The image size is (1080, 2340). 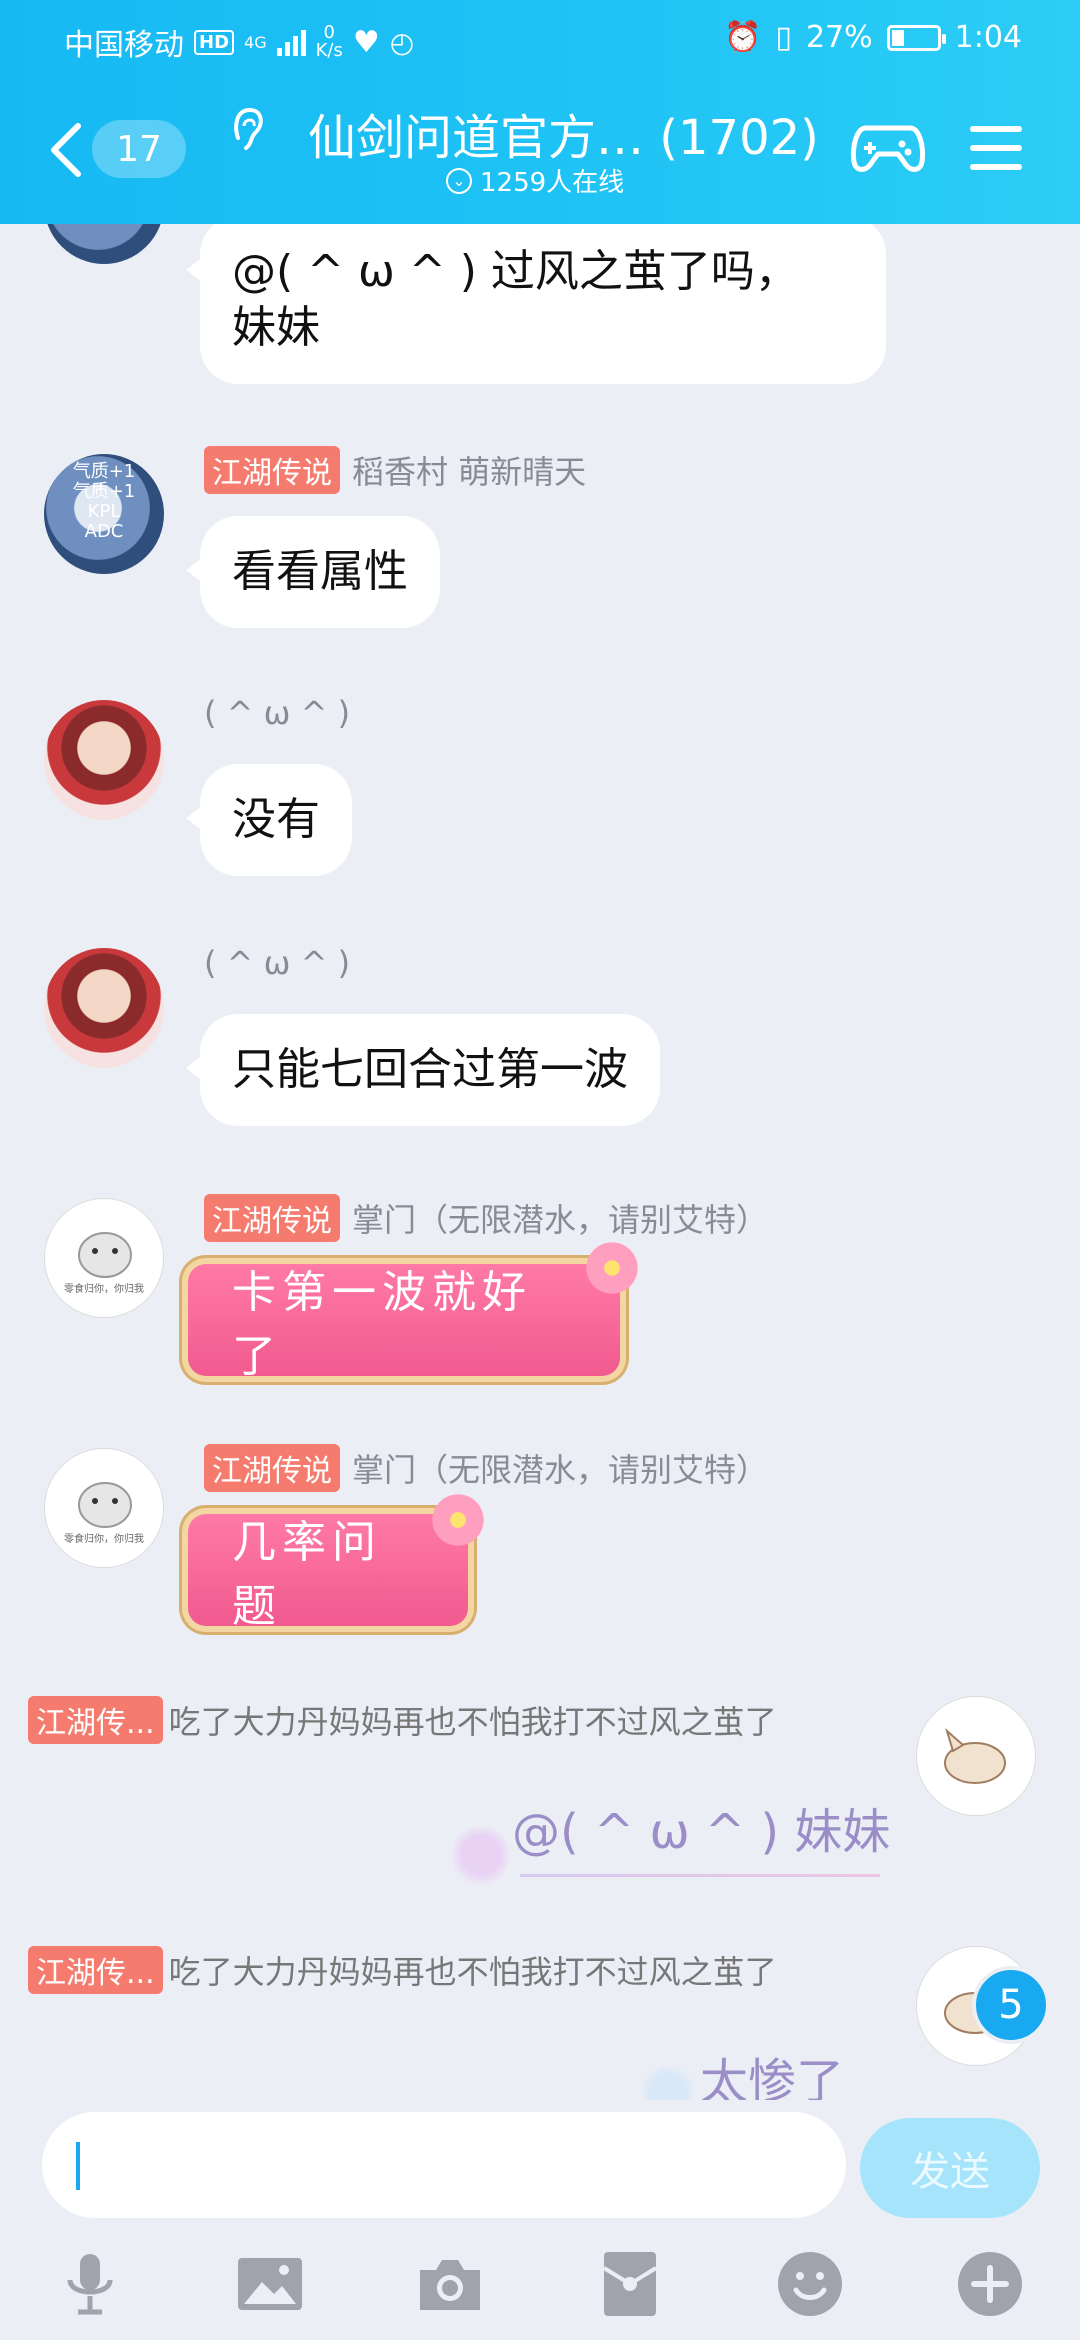 What do you see at coordinates (996, 148) in the screenshot?
I see `menu-icon` at bounding box center [996, 148].